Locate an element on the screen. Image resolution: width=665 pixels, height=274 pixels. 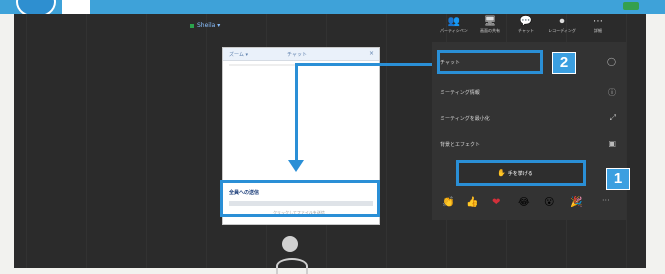
minimize-icon: ⤢ is located at coordinates (612, 117).